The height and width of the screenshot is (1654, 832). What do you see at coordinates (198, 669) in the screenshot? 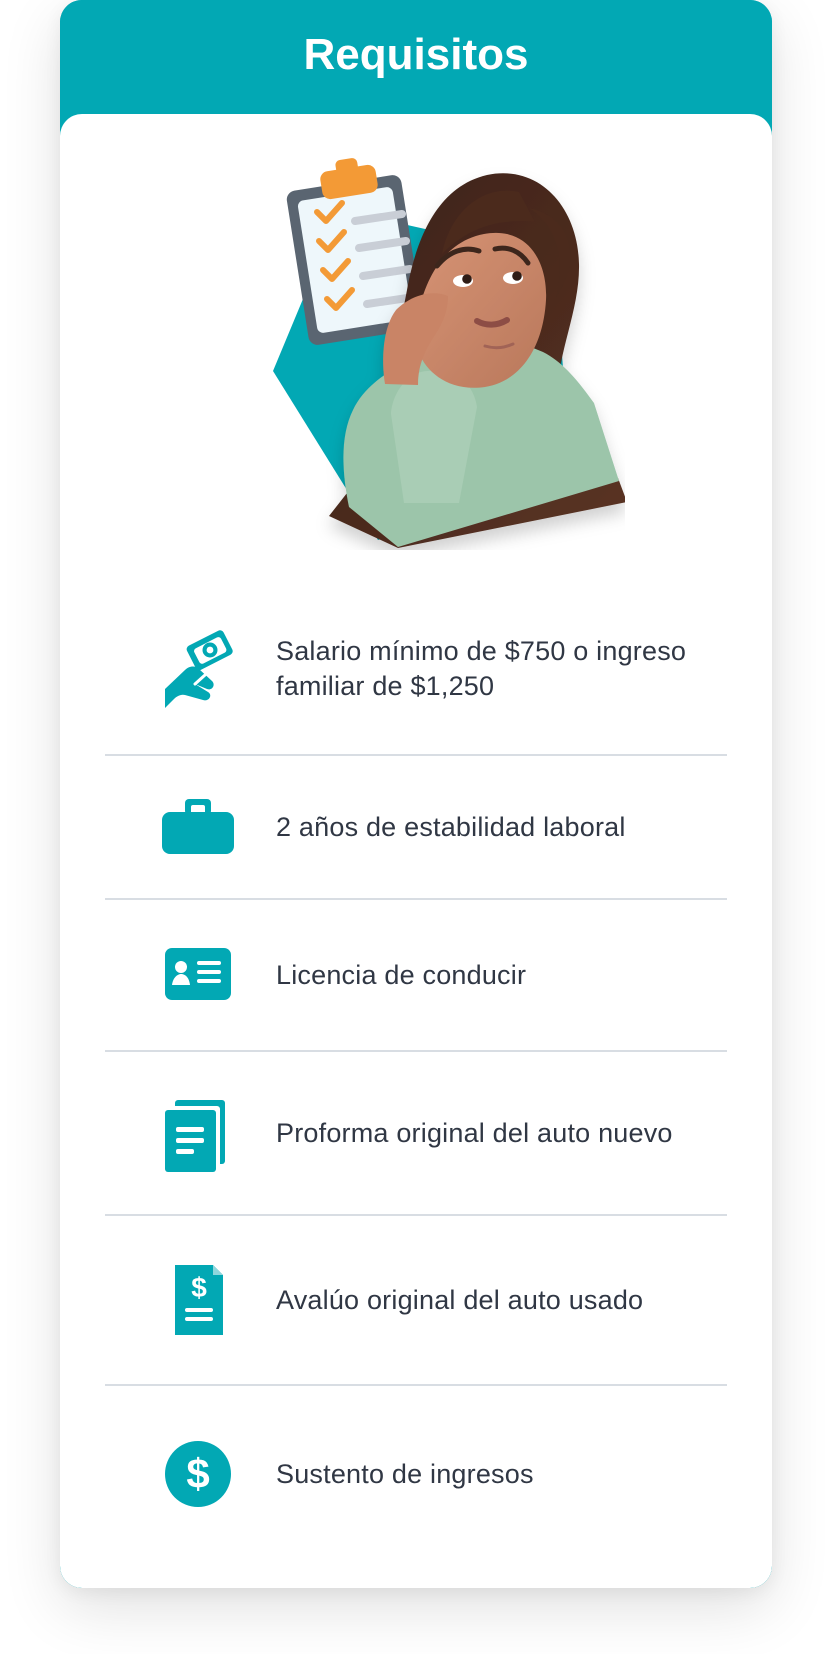
I see `money-hand-icon` at bounding box center [198, 669].